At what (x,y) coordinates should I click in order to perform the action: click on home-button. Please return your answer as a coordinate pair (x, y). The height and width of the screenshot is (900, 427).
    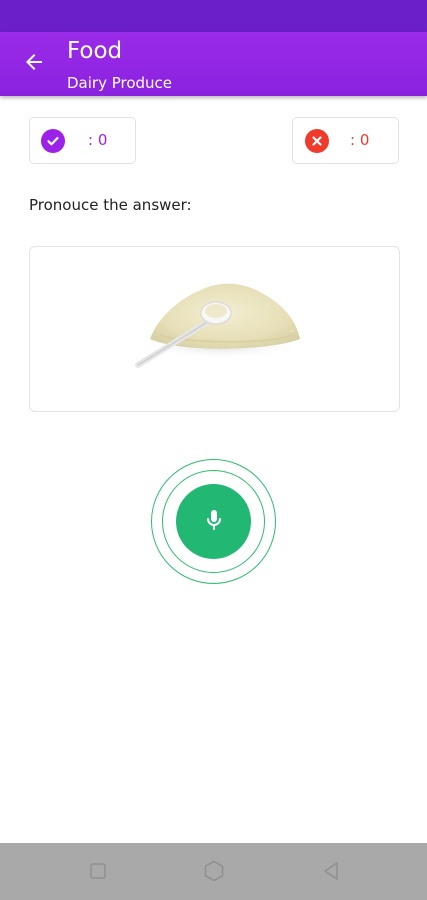
    Looking at the image, I should click on (214, 873).